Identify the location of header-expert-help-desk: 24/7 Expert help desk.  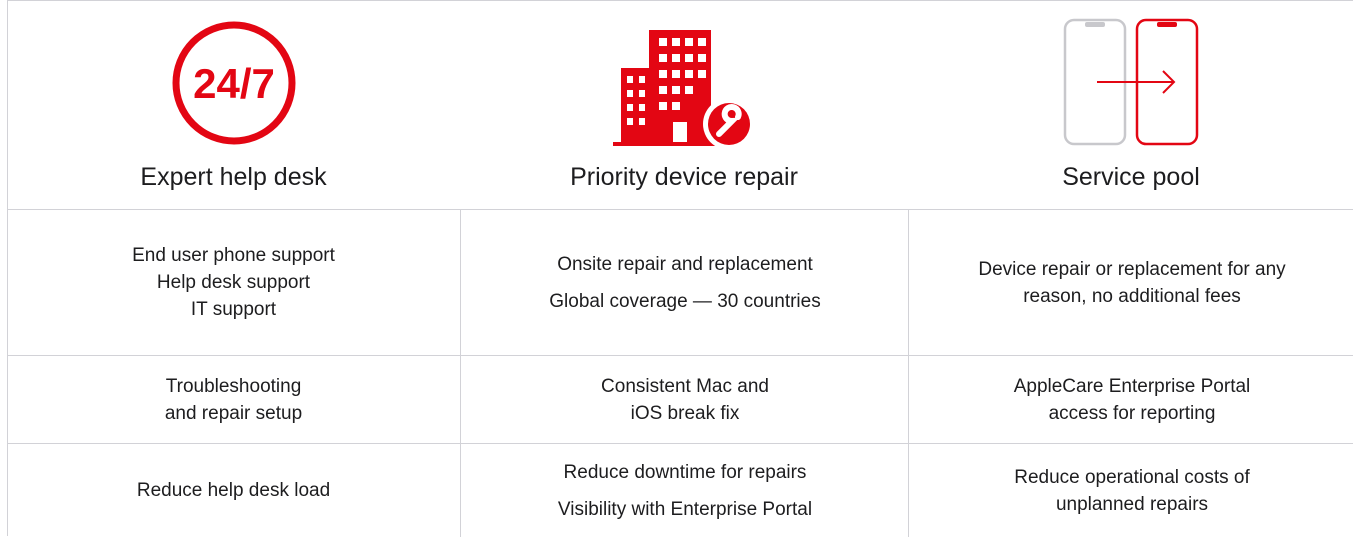
(233, 105).